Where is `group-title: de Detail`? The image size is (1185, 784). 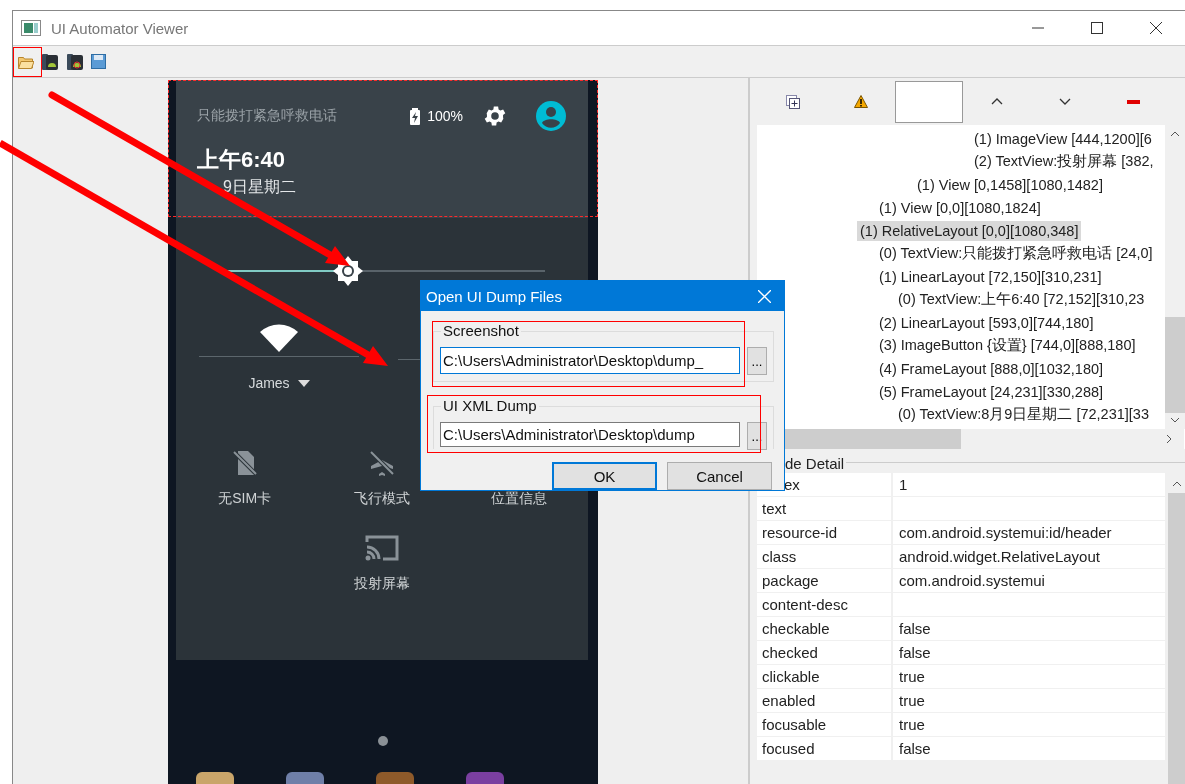 group-title: de Detail is located at coordinates (815, 463).